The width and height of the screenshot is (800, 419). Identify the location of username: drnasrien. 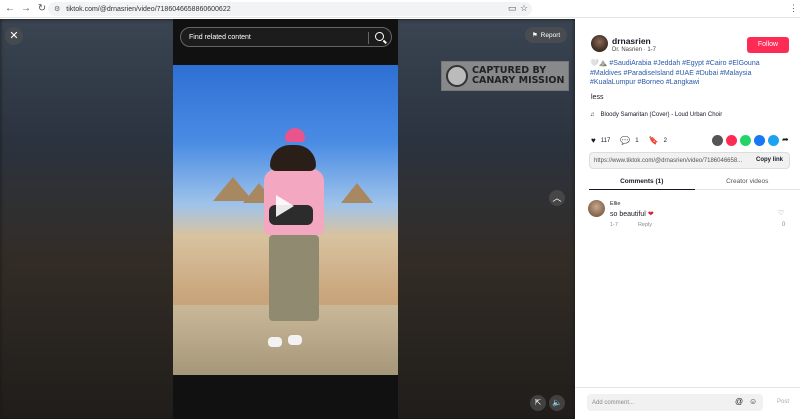
(631, 41).